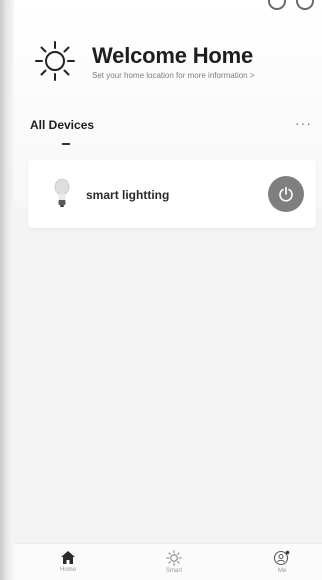  What do you see at coordinates (67, 570) in the screenshot?
I see `tab-home-label: Home` at bounding box center [67, 570].